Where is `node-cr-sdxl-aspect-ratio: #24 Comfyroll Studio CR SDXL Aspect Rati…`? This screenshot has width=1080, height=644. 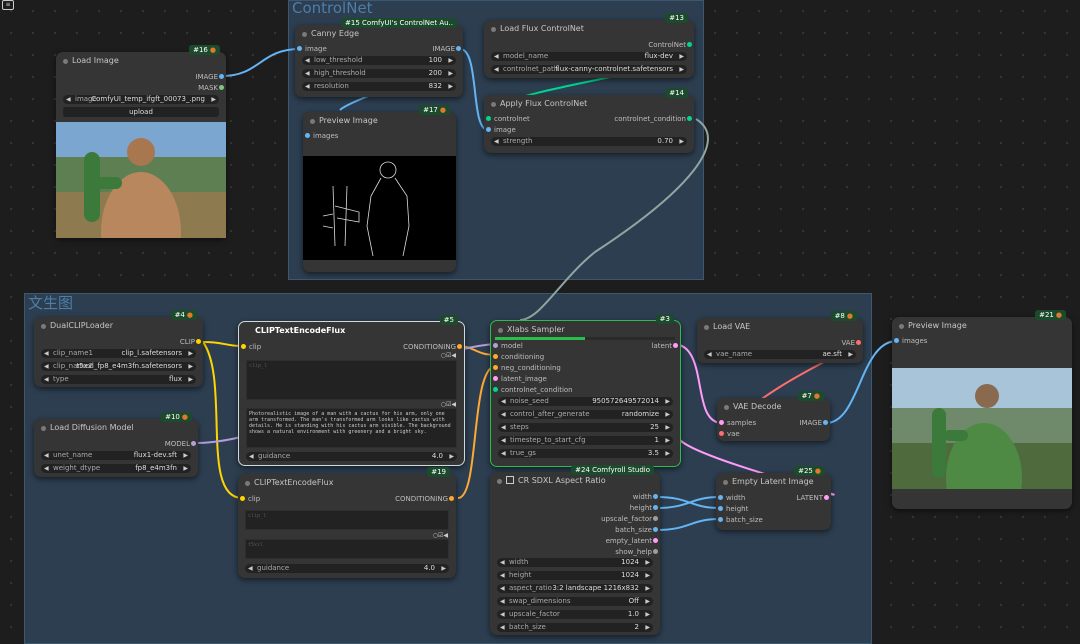
node-cr-sdxl-aspect-ratio: #24 Comfyroll Studio CR SDXL Aspect Rati… is located at coordinates (575, 550).